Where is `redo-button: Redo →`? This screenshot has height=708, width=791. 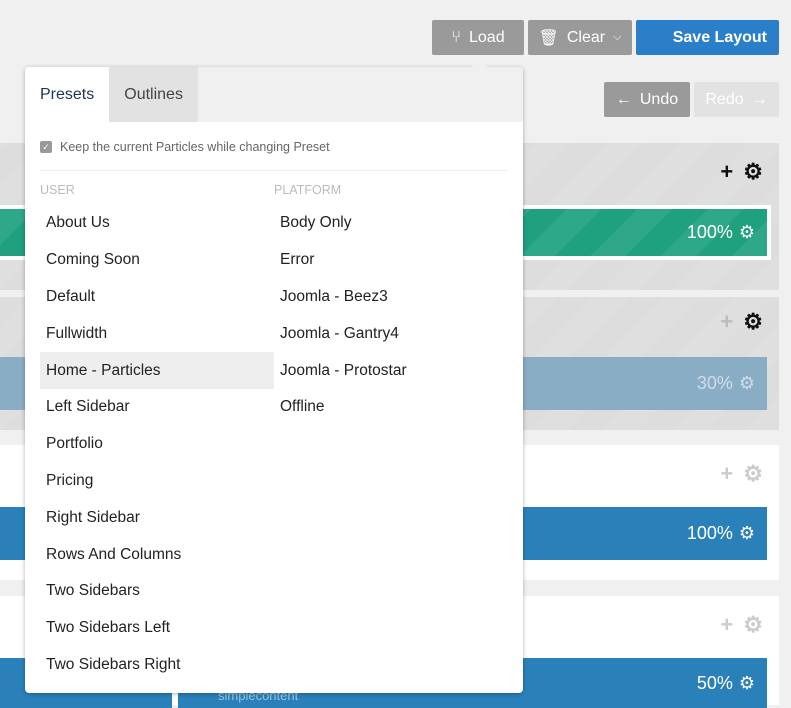
redo-button: Redo → is located at coordinates (736, 99).